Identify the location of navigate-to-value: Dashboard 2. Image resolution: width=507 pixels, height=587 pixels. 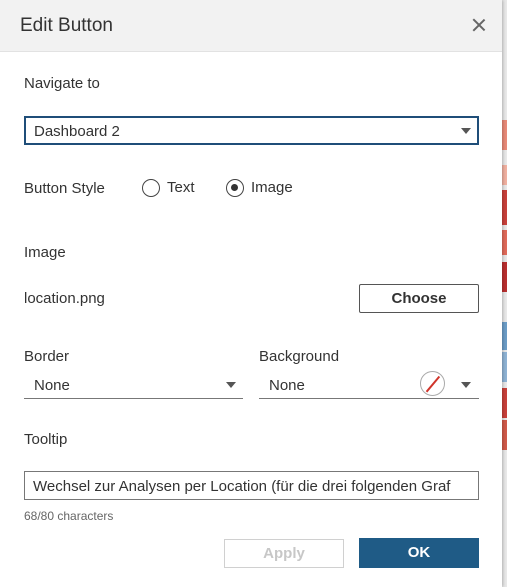
(77, 131).